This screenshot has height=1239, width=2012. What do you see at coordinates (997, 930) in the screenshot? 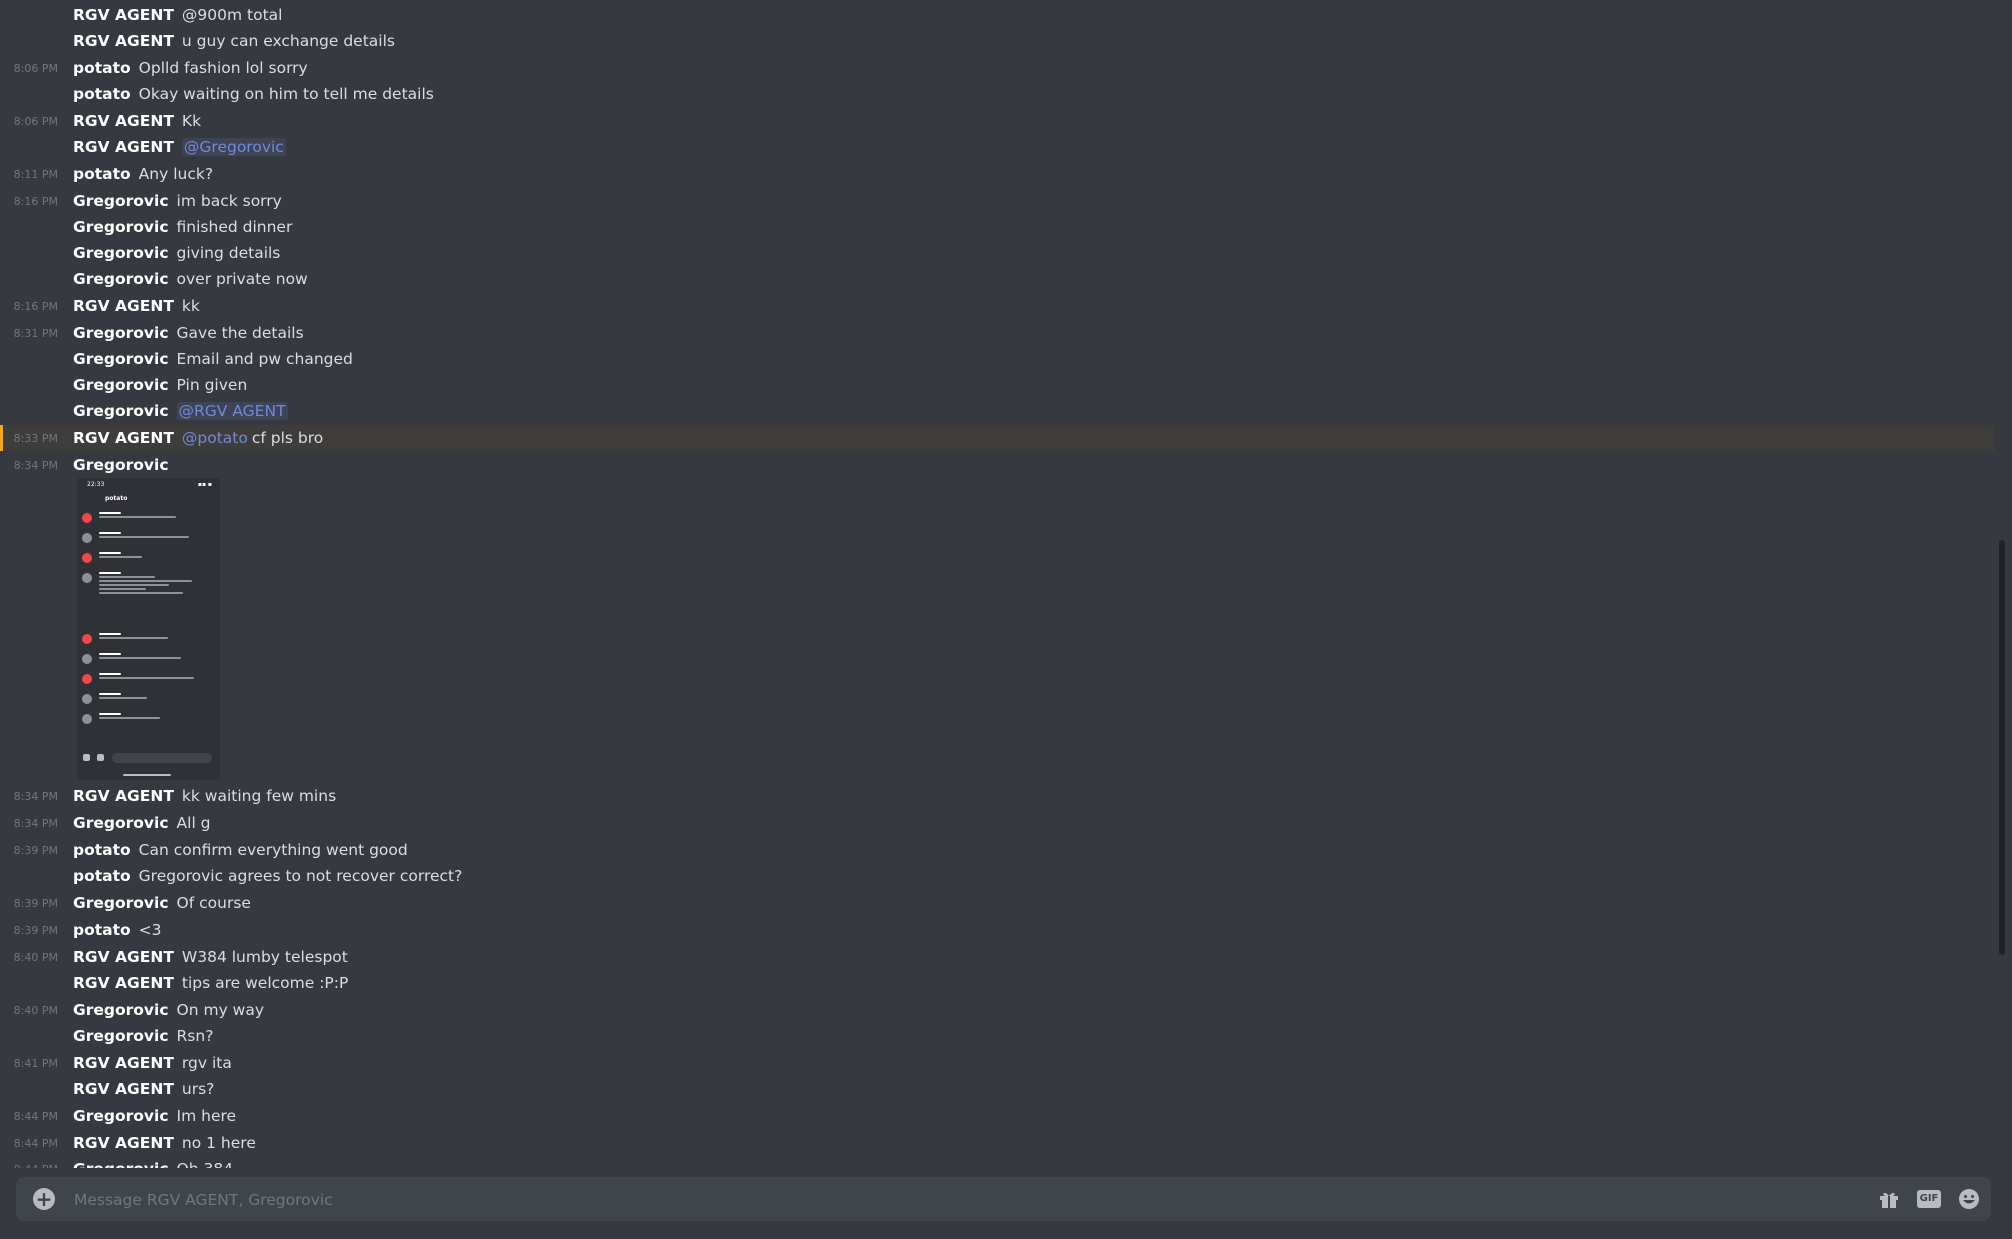
I see `message-row: 8:39 PM potato <3` at bounding box center [997, 930].